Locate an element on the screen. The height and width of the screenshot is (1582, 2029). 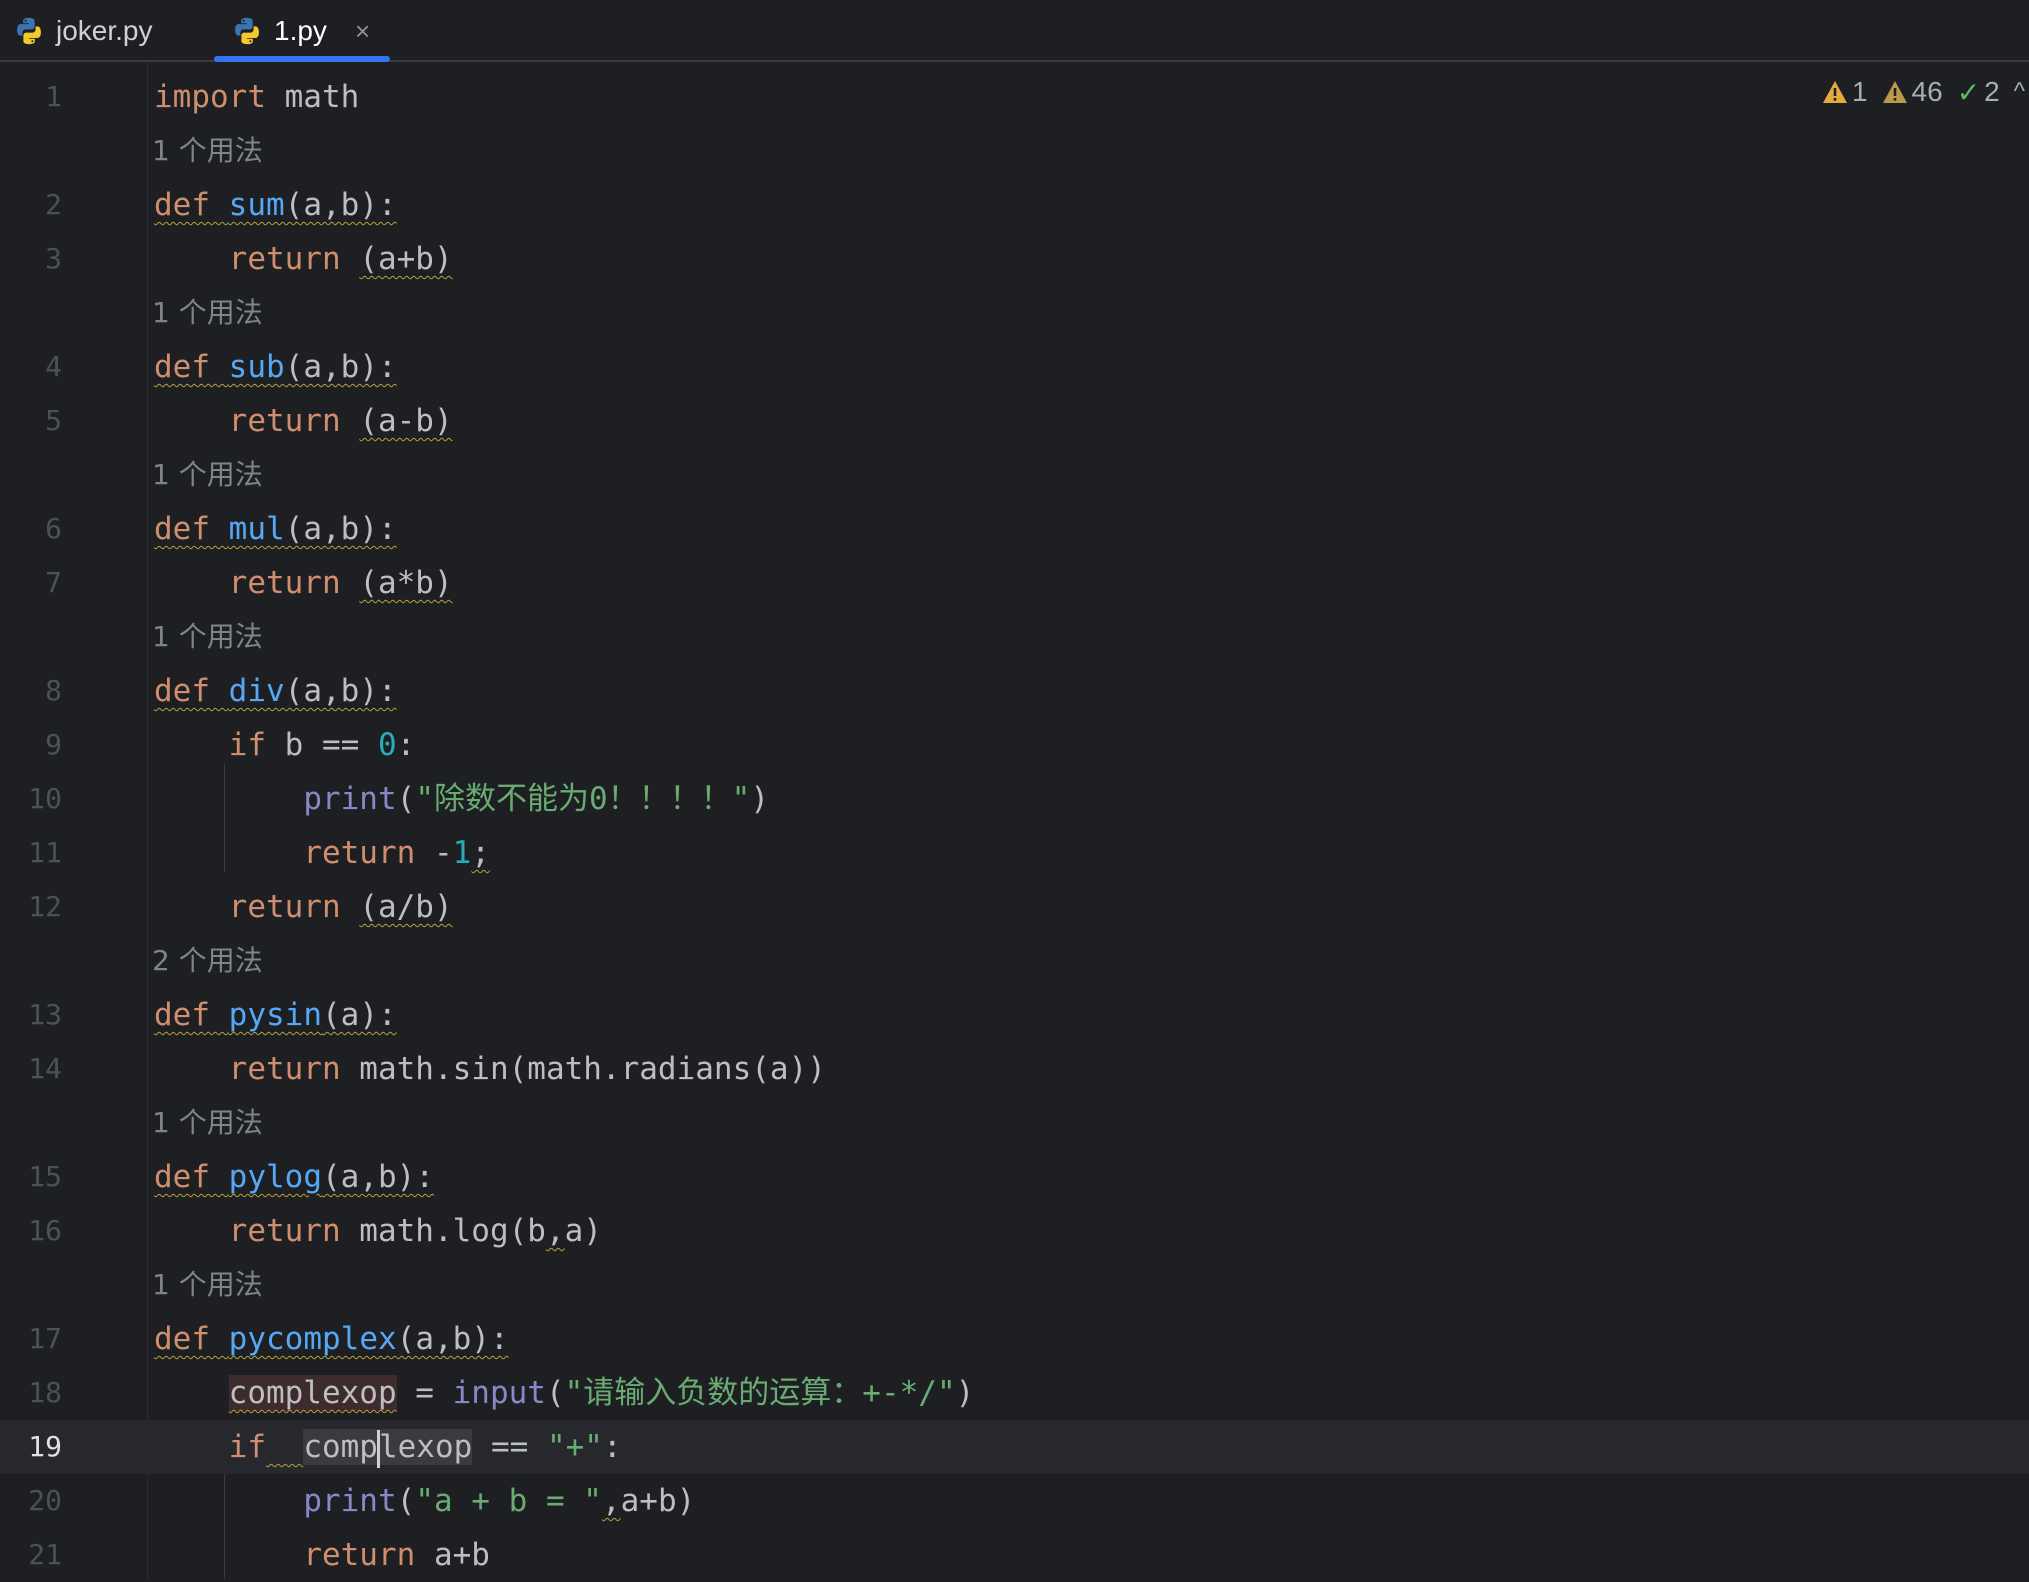
line-number: 17 is located at coordinates (45, 1338).